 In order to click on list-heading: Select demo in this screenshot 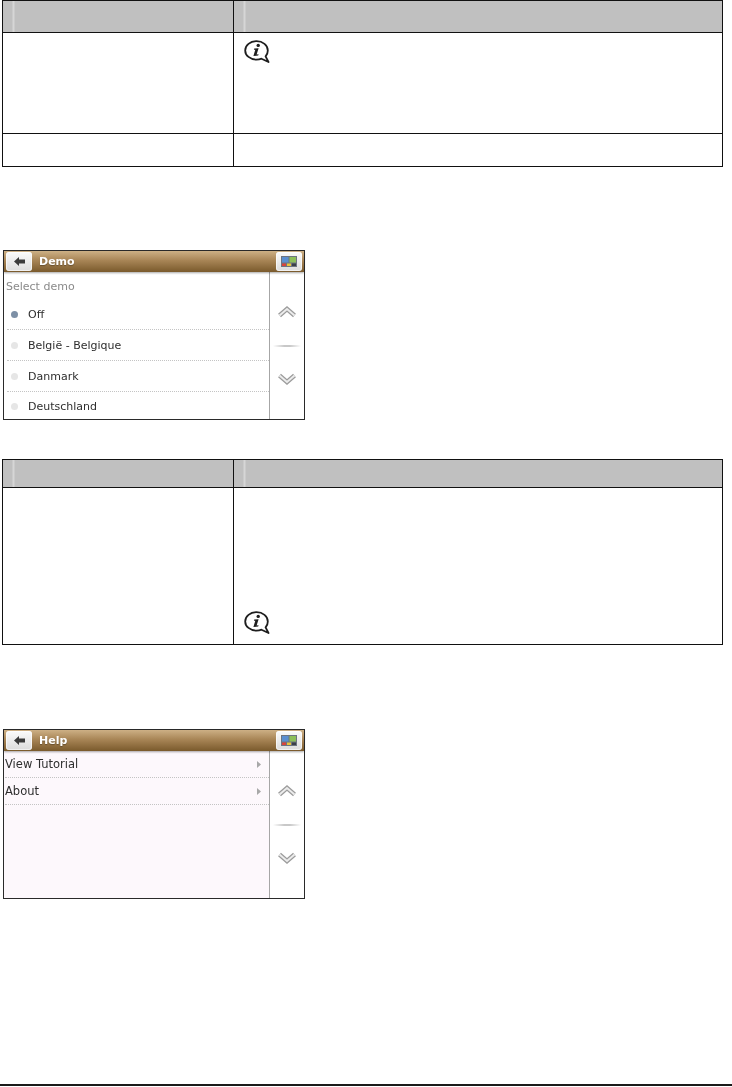, I will do `click(40, 287)`.